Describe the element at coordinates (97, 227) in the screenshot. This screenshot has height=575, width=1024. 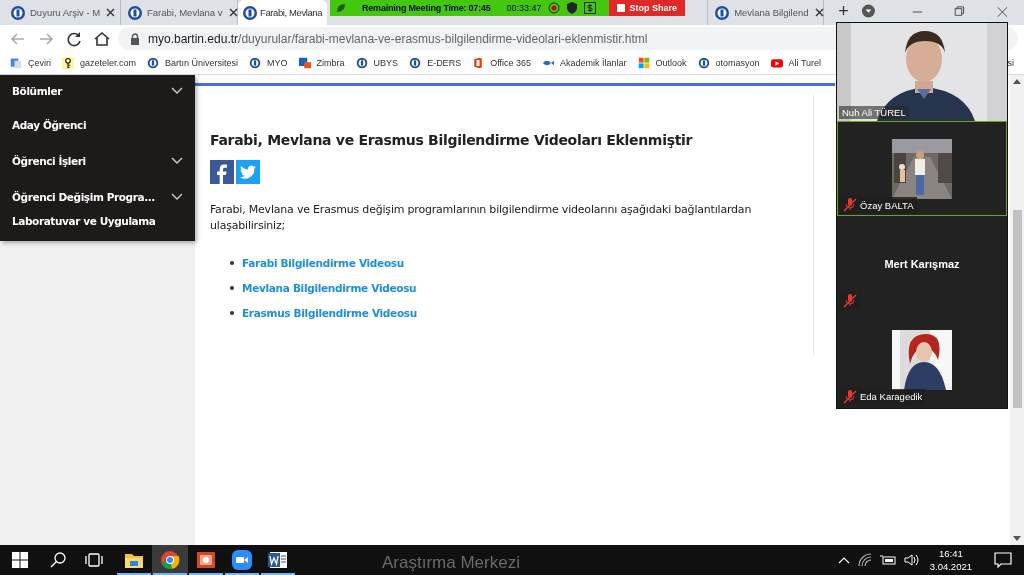
I see `sidebar-item: Laboratuvar ve Uygulama` at that location.